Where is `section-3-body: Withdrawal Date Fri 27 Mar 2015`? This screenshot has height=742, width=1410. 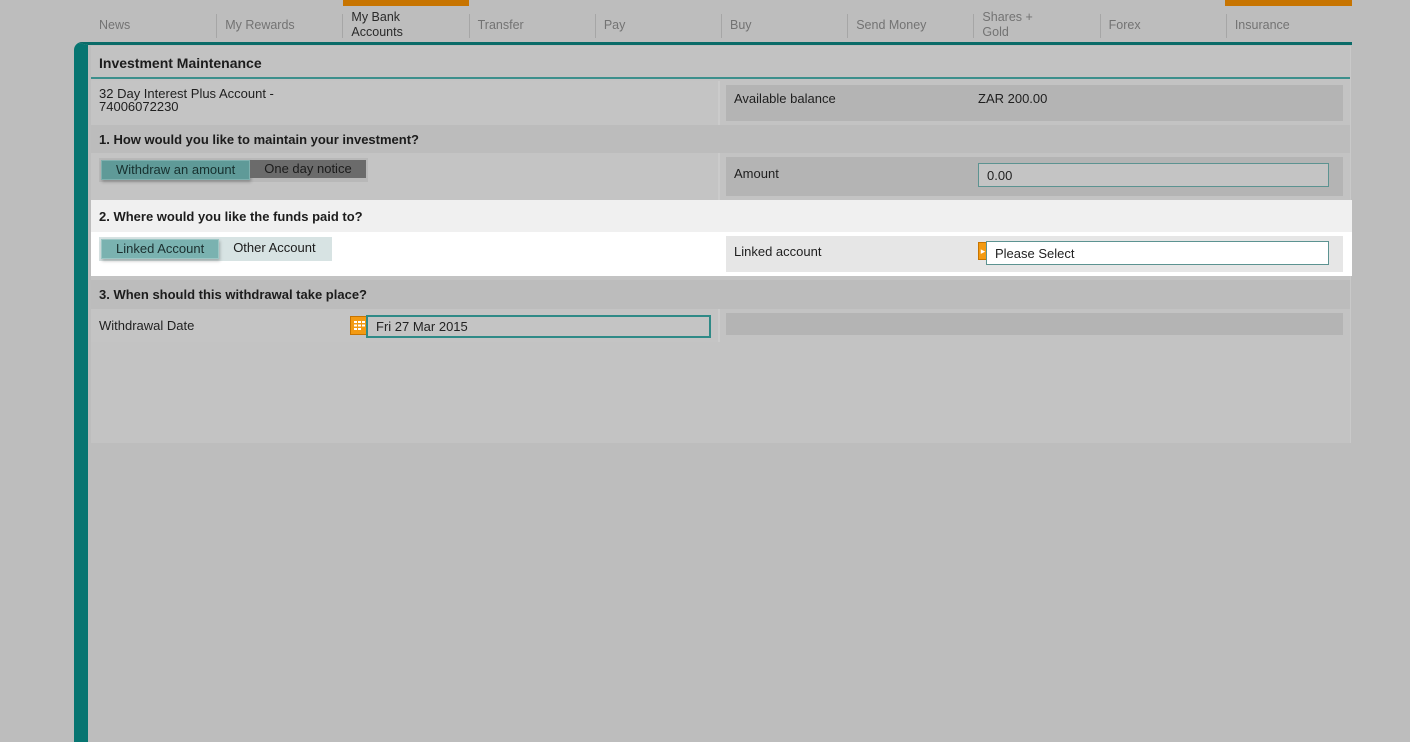
section-3-body: Withdrawal Date Fri 27 Mar 2015 is located at coordinates (720, 325).